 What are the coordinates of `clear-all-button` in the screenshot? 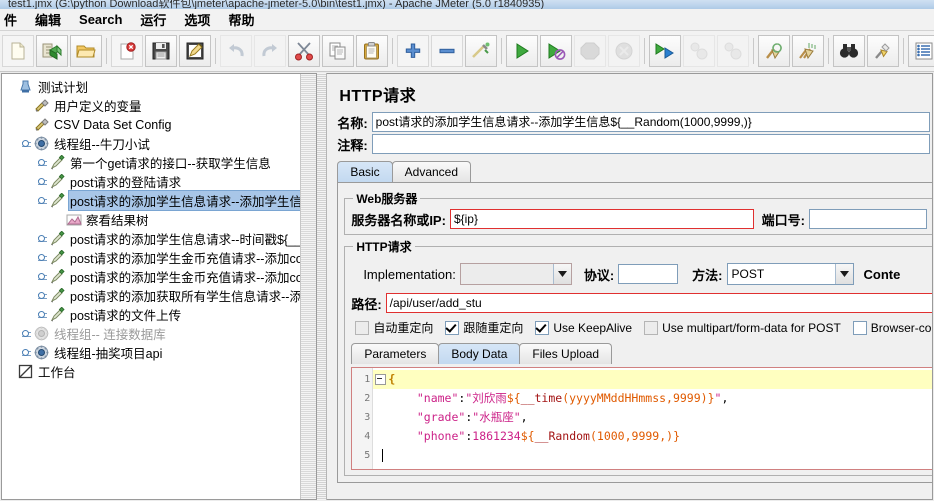 It's located at (808, 51).